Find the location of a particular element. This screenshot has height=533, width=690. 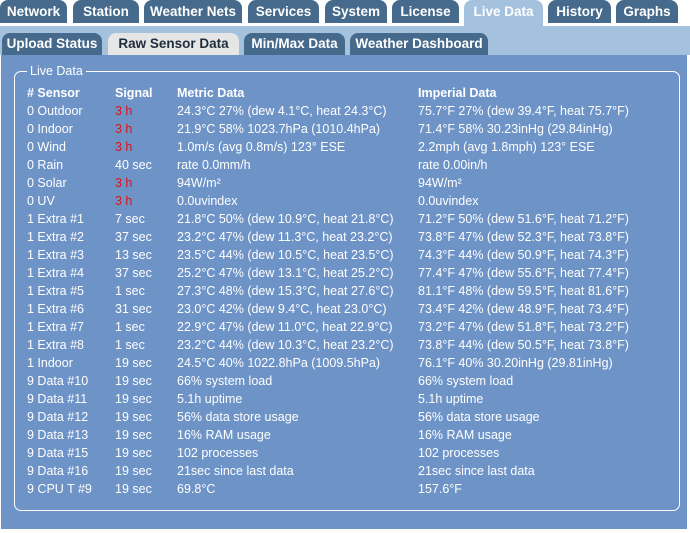

cell-sensor: 1 Extra #6 is located at coordinates (55, 309).